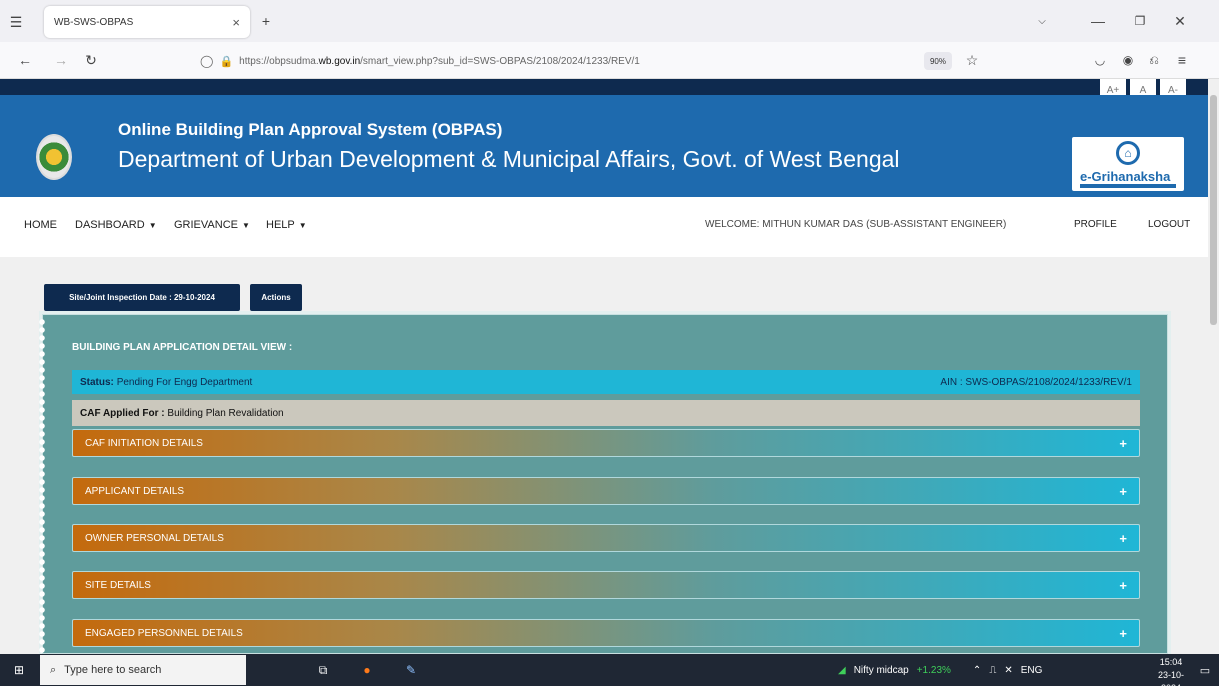 This screenshot has height=695, width=1219. I want to click on reload-icon: ↻, so click(91, 60).